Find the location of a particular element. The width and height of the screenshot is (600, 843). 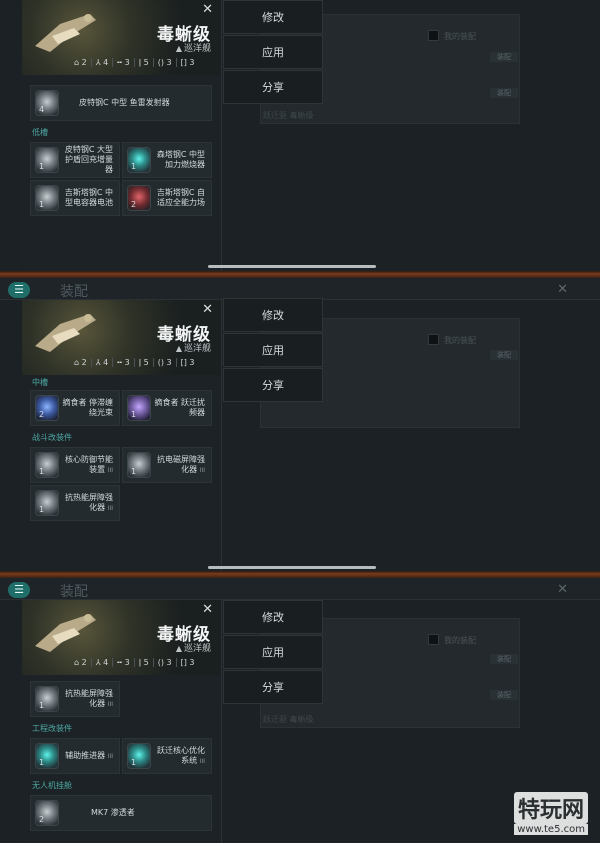

module-slot: 1 皮特钢C 大型护盾回充增量器 is located at coordinates (75, 160).